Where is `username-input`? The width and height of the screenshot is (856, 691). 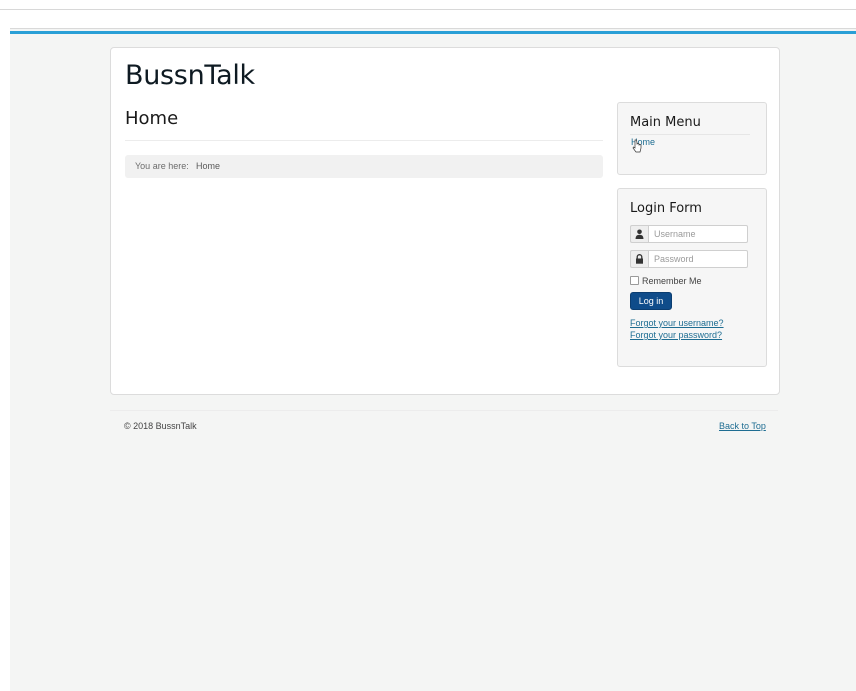 username-input is located at coordinates (698, 234).